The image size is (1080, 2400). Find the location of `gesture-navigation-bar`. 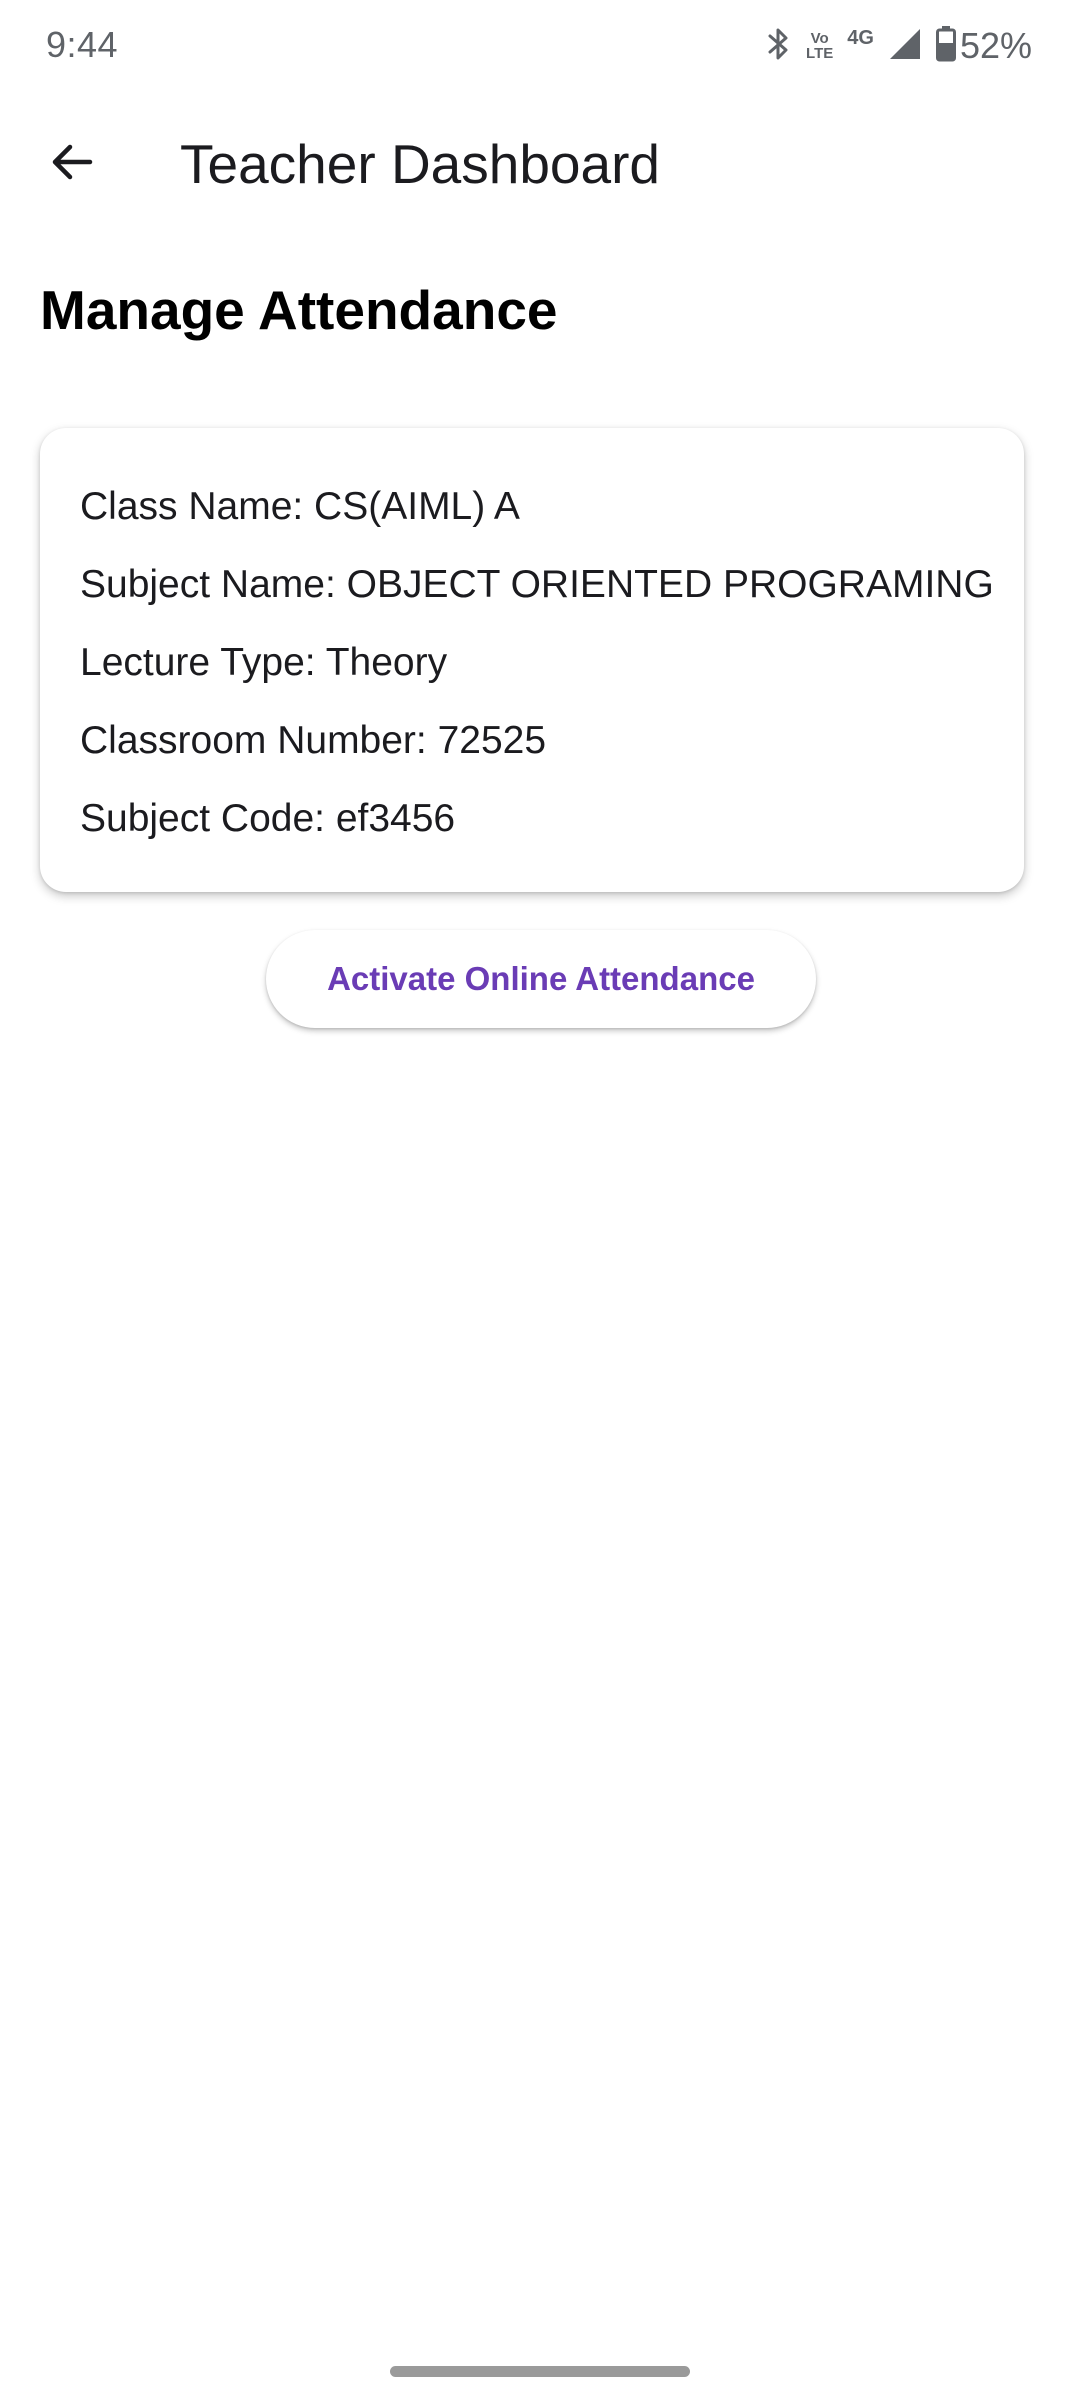

gesture-navigation-bar is located at coordinates (540, 2371).